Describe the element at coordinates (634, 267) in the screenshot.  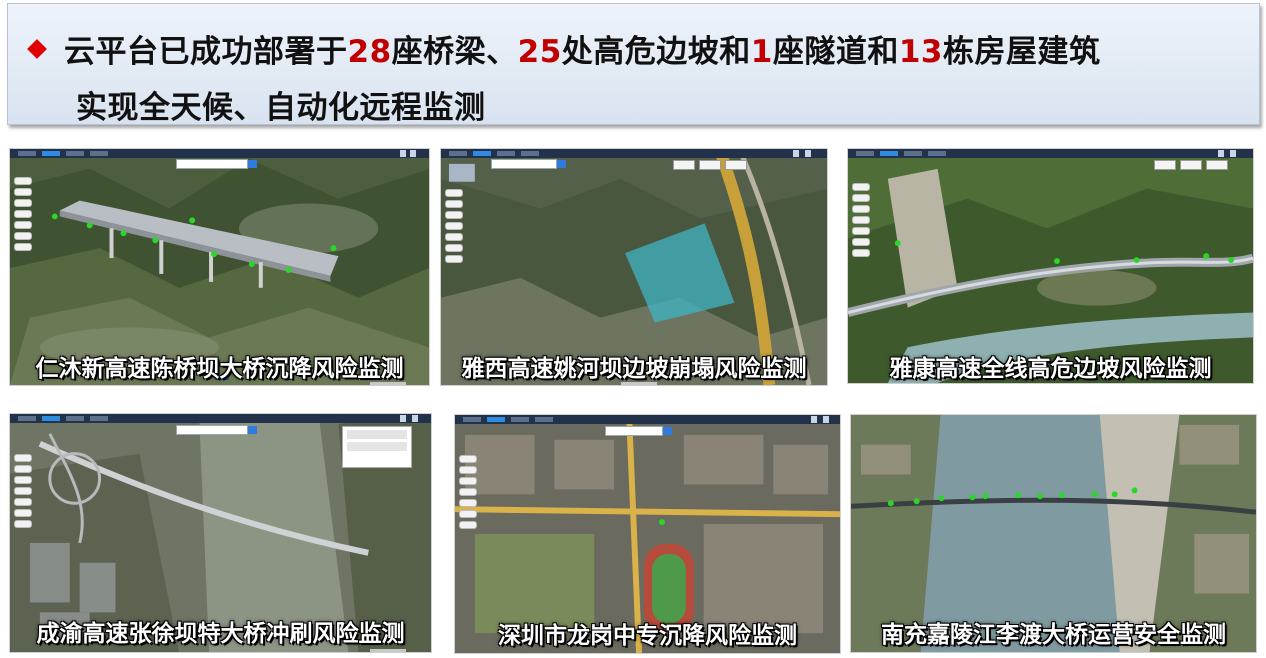
I see `case-screenshot-2: 雅西高速姚河坝边坡崩塌风险监测` at that location.